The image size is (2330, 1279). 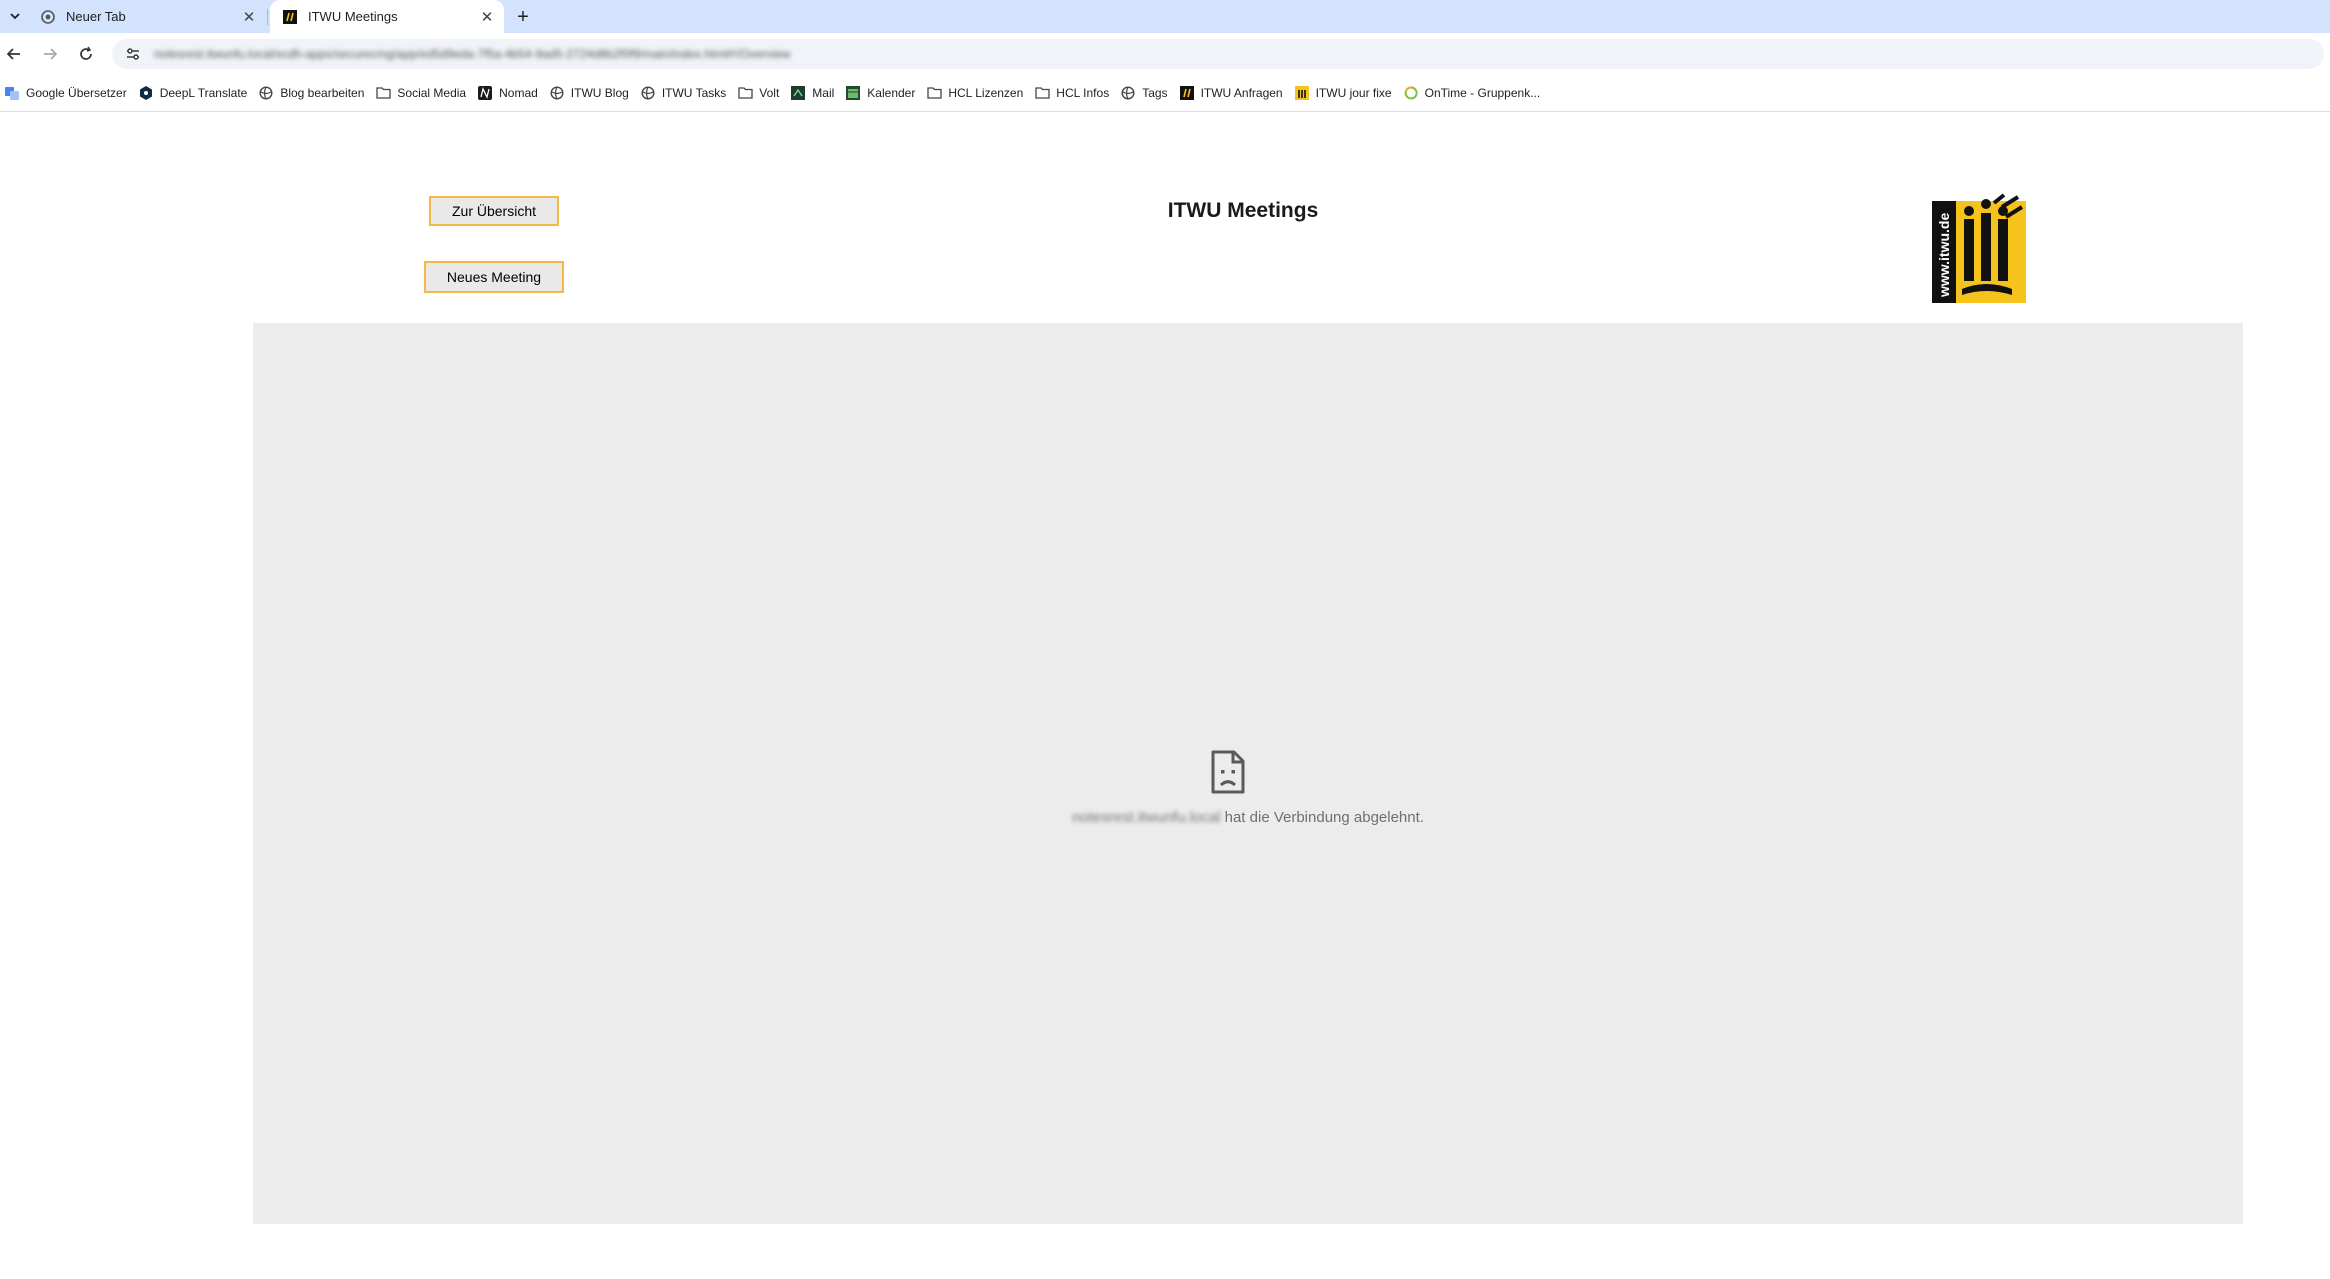 I want to click on chrome-icon, so click(x=48, y=17).